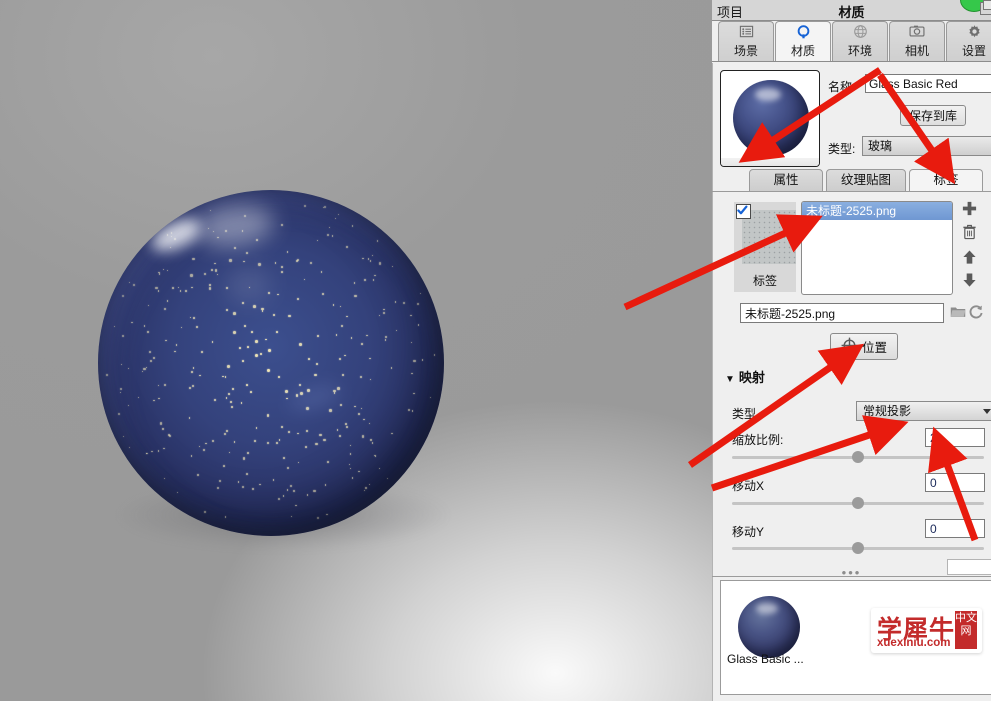  Describe the element at coordinates (928, 83) in the screenshot. I see `material-name-input` at that location.